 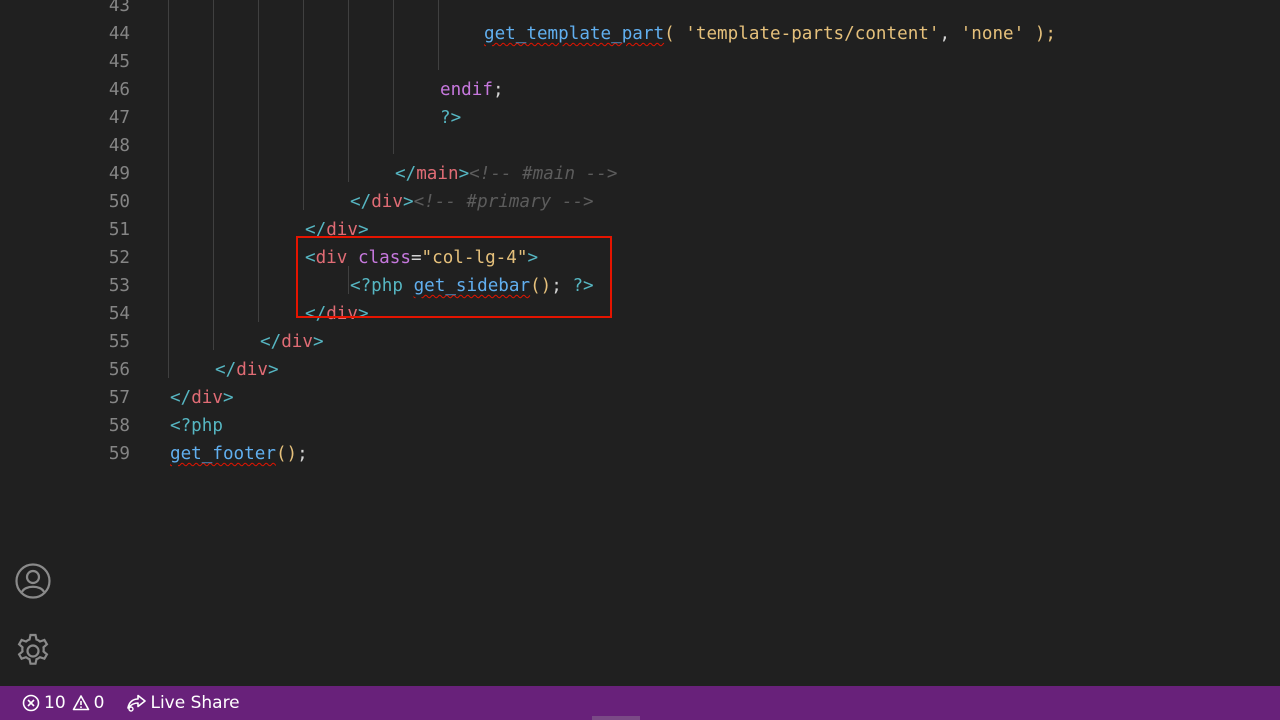 I want to click on error-icon, so click(x=33, y=703).